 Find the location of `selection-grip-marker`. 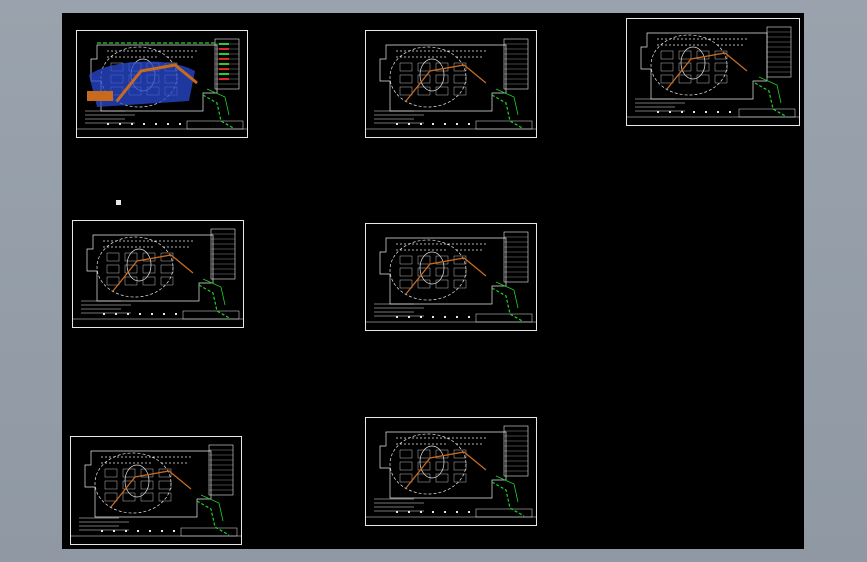

selection-grip-marker is located at coordinates (118, 202).